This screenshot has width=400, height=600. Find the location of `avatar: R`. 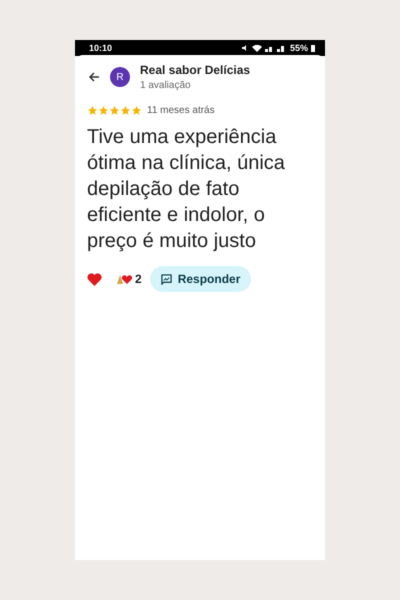

avatar: R is located at coordinates (120, 77).